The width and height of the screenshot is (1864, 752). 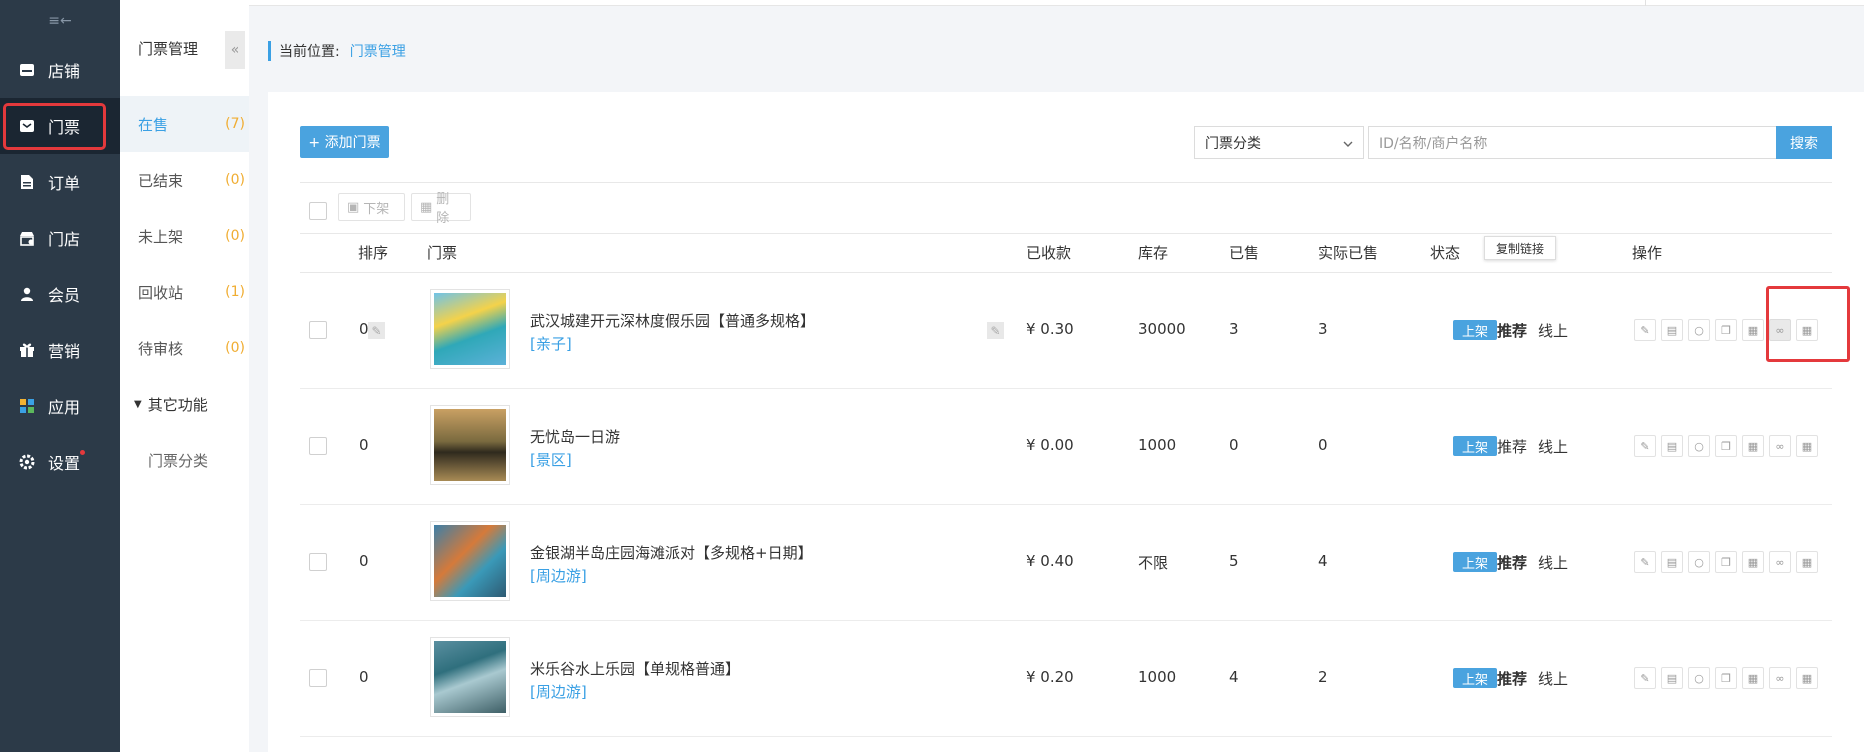 What do you see at coordinates (1066, 233) in the screenshot?
I see `divider` at bounding box center [1066, 233].